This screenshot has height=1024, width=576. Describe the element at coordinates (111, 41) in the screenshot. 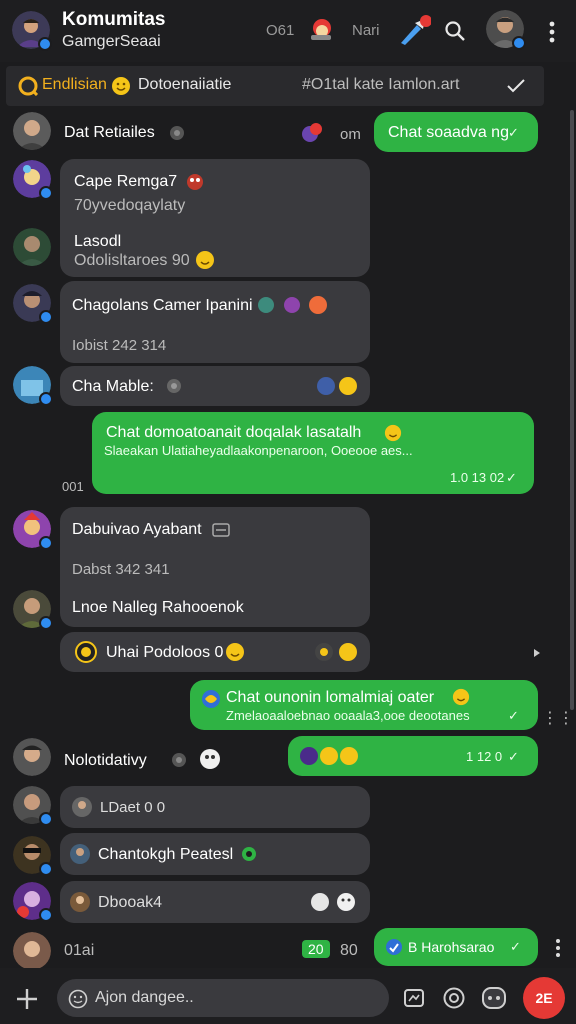

I see `page-subtitle: GamgerSeaai` at that location.